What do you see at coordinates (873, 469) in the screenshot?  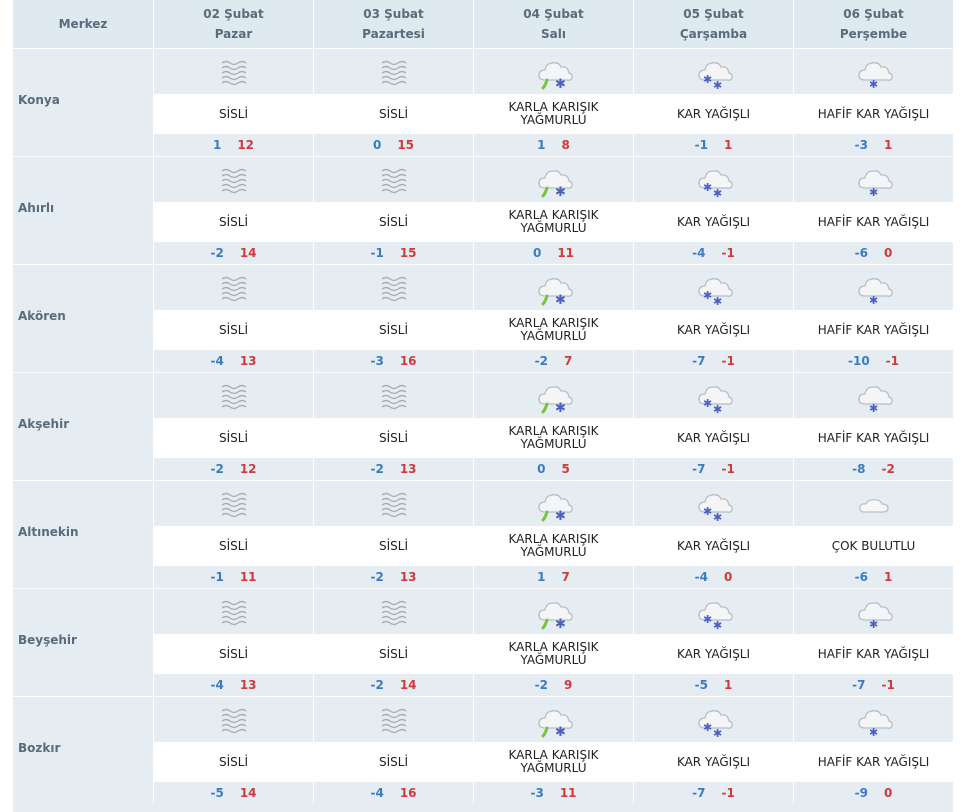 I see `temperature-range: -8 -2` at bounding box center [873, 469].